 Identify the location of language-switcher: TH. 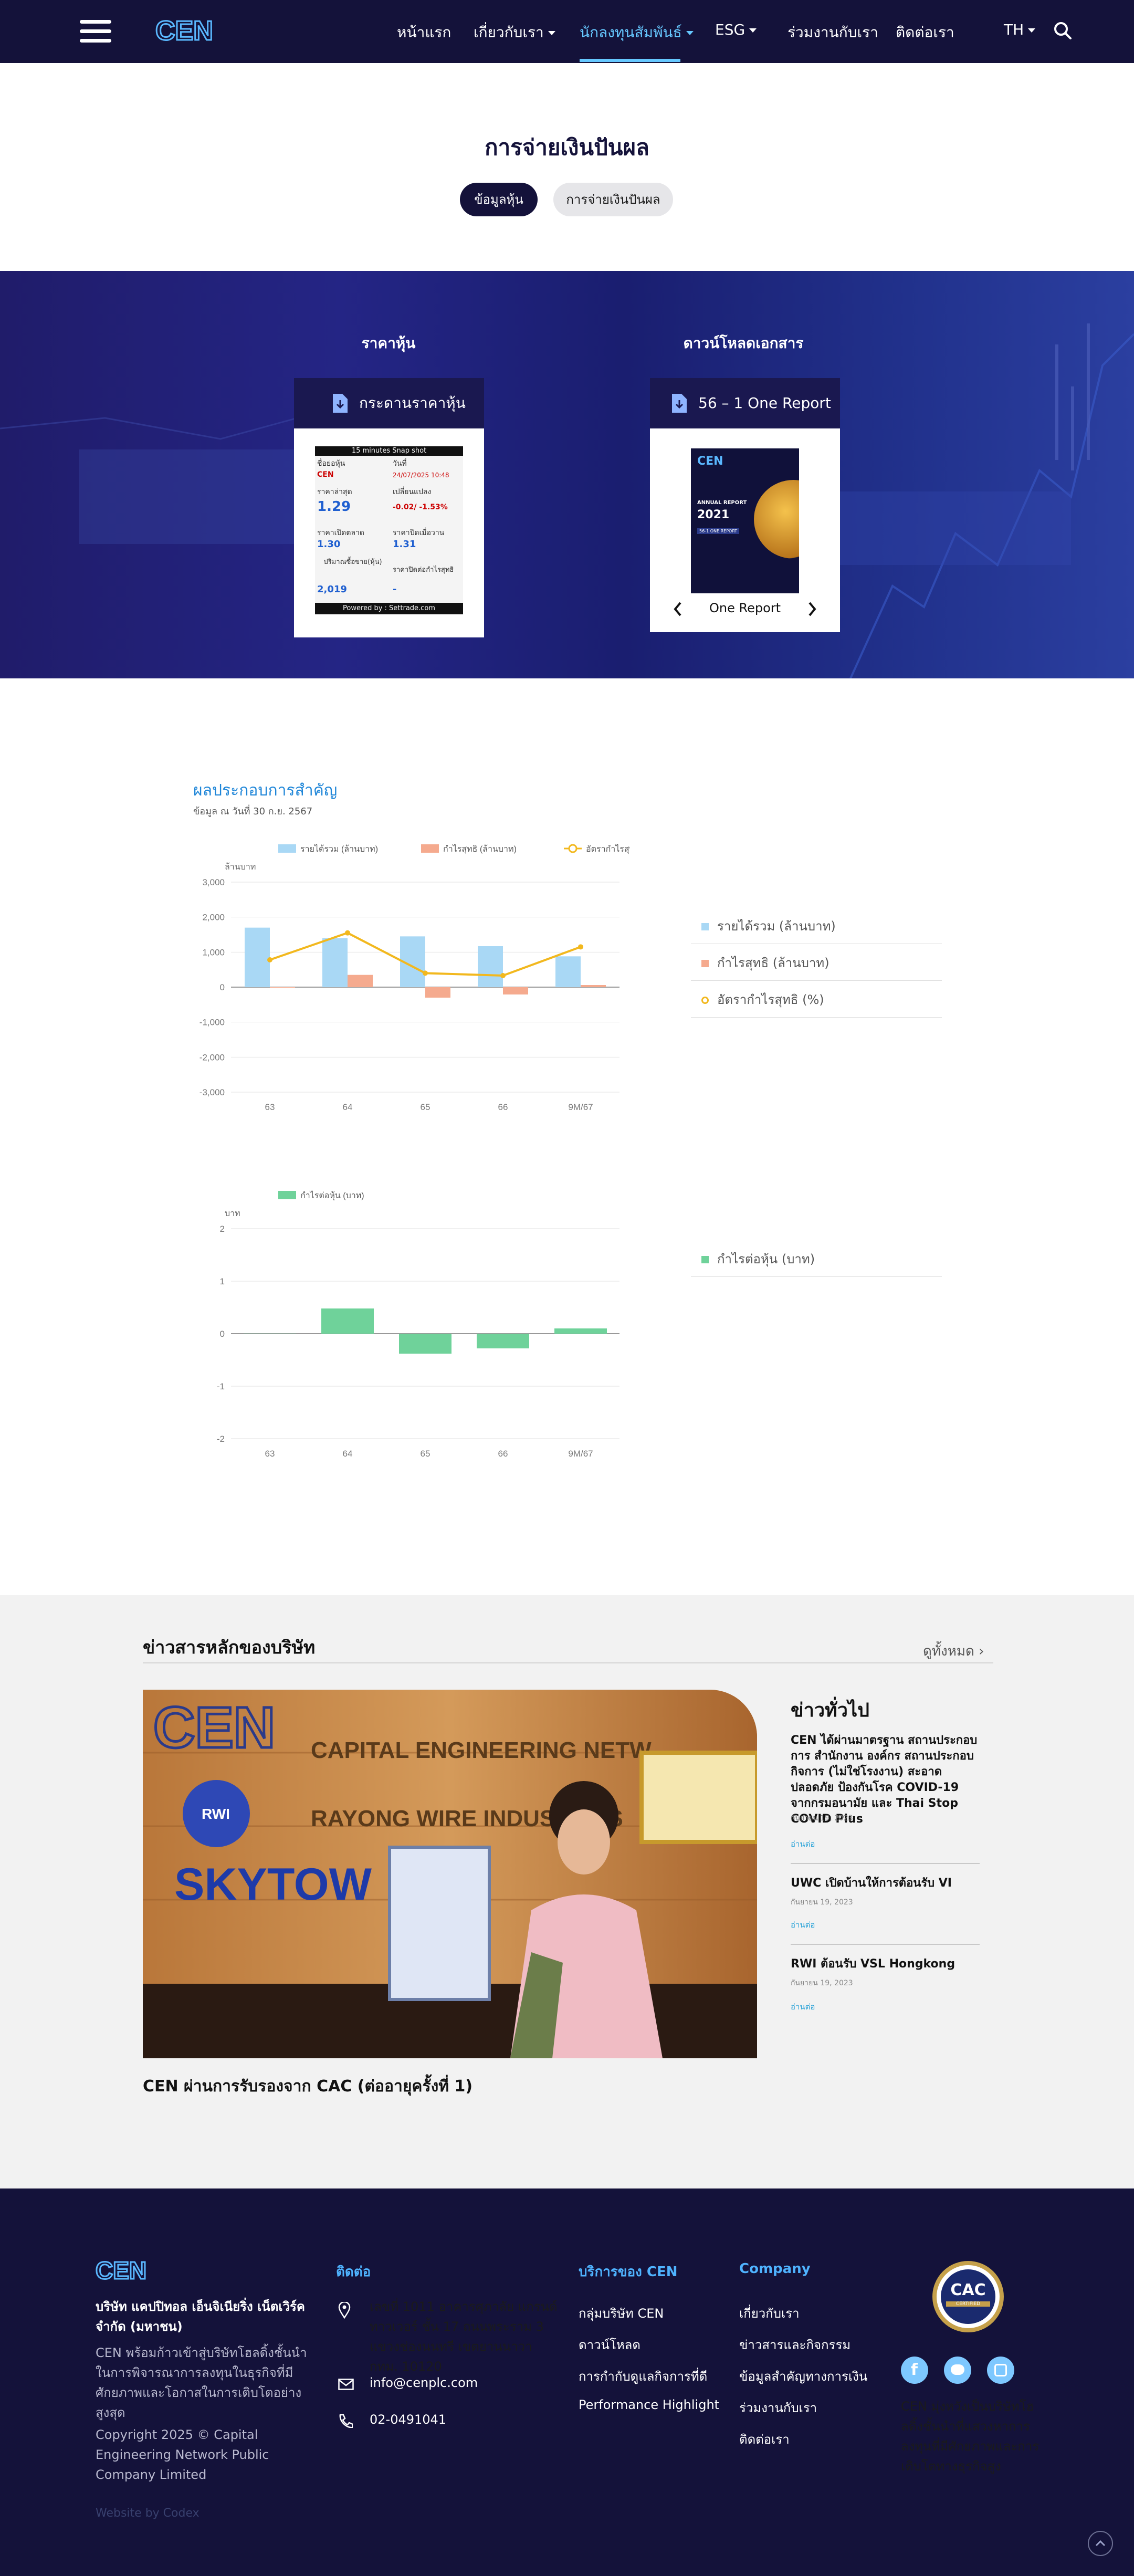
(1020, 30).